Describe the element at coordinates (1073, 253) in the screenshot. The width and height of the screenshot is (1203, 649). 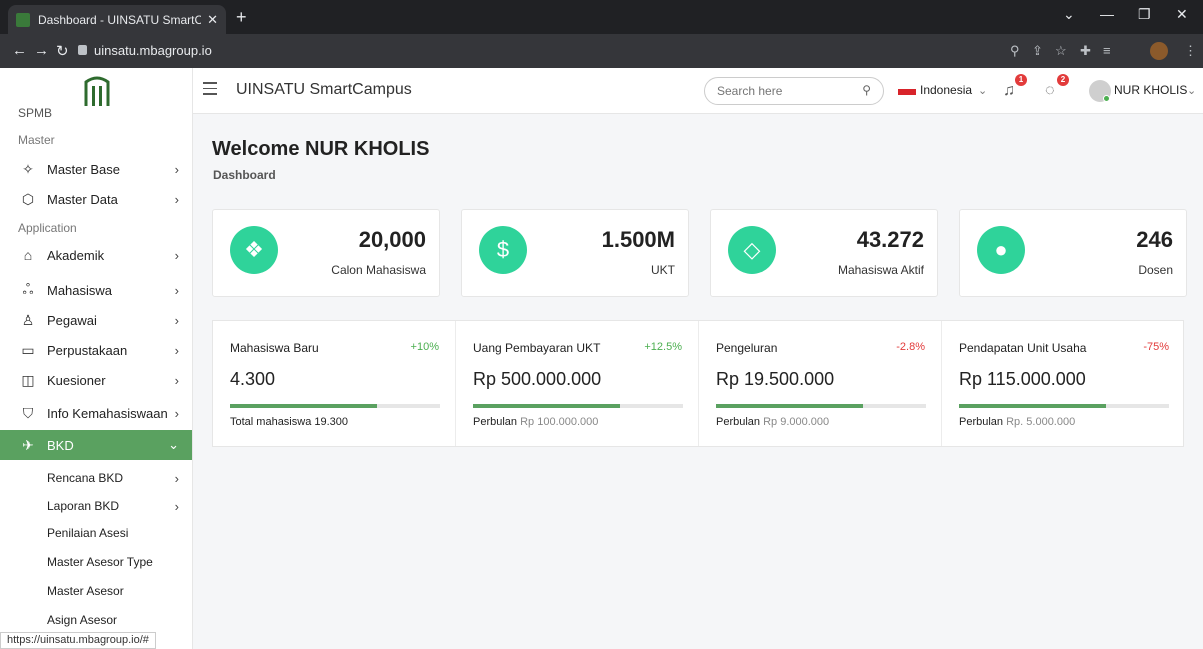
I see `stat-card-dosen: ● 246 Dosen` at that location.